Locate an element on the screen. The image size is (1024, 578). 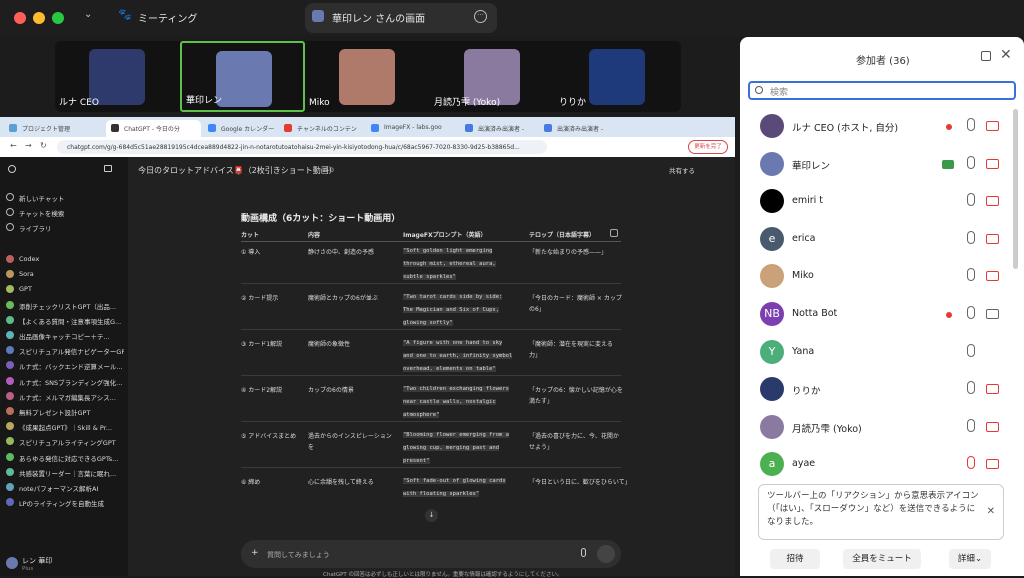
gpt-item: GPT is located at coordinates (65, 292).